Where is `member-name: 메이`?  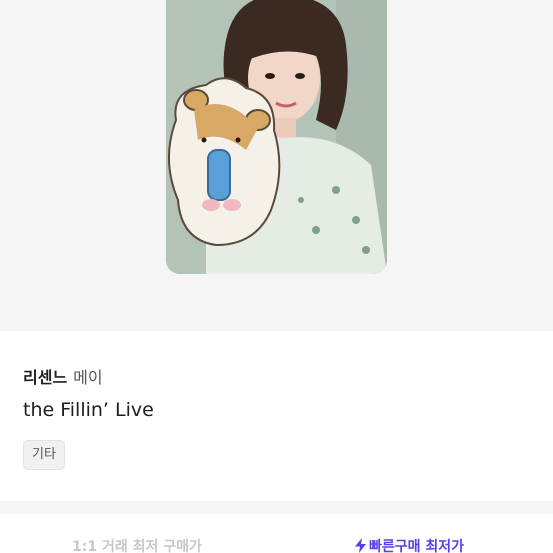
member-name: 메이 is located at coordinates (88, 377).